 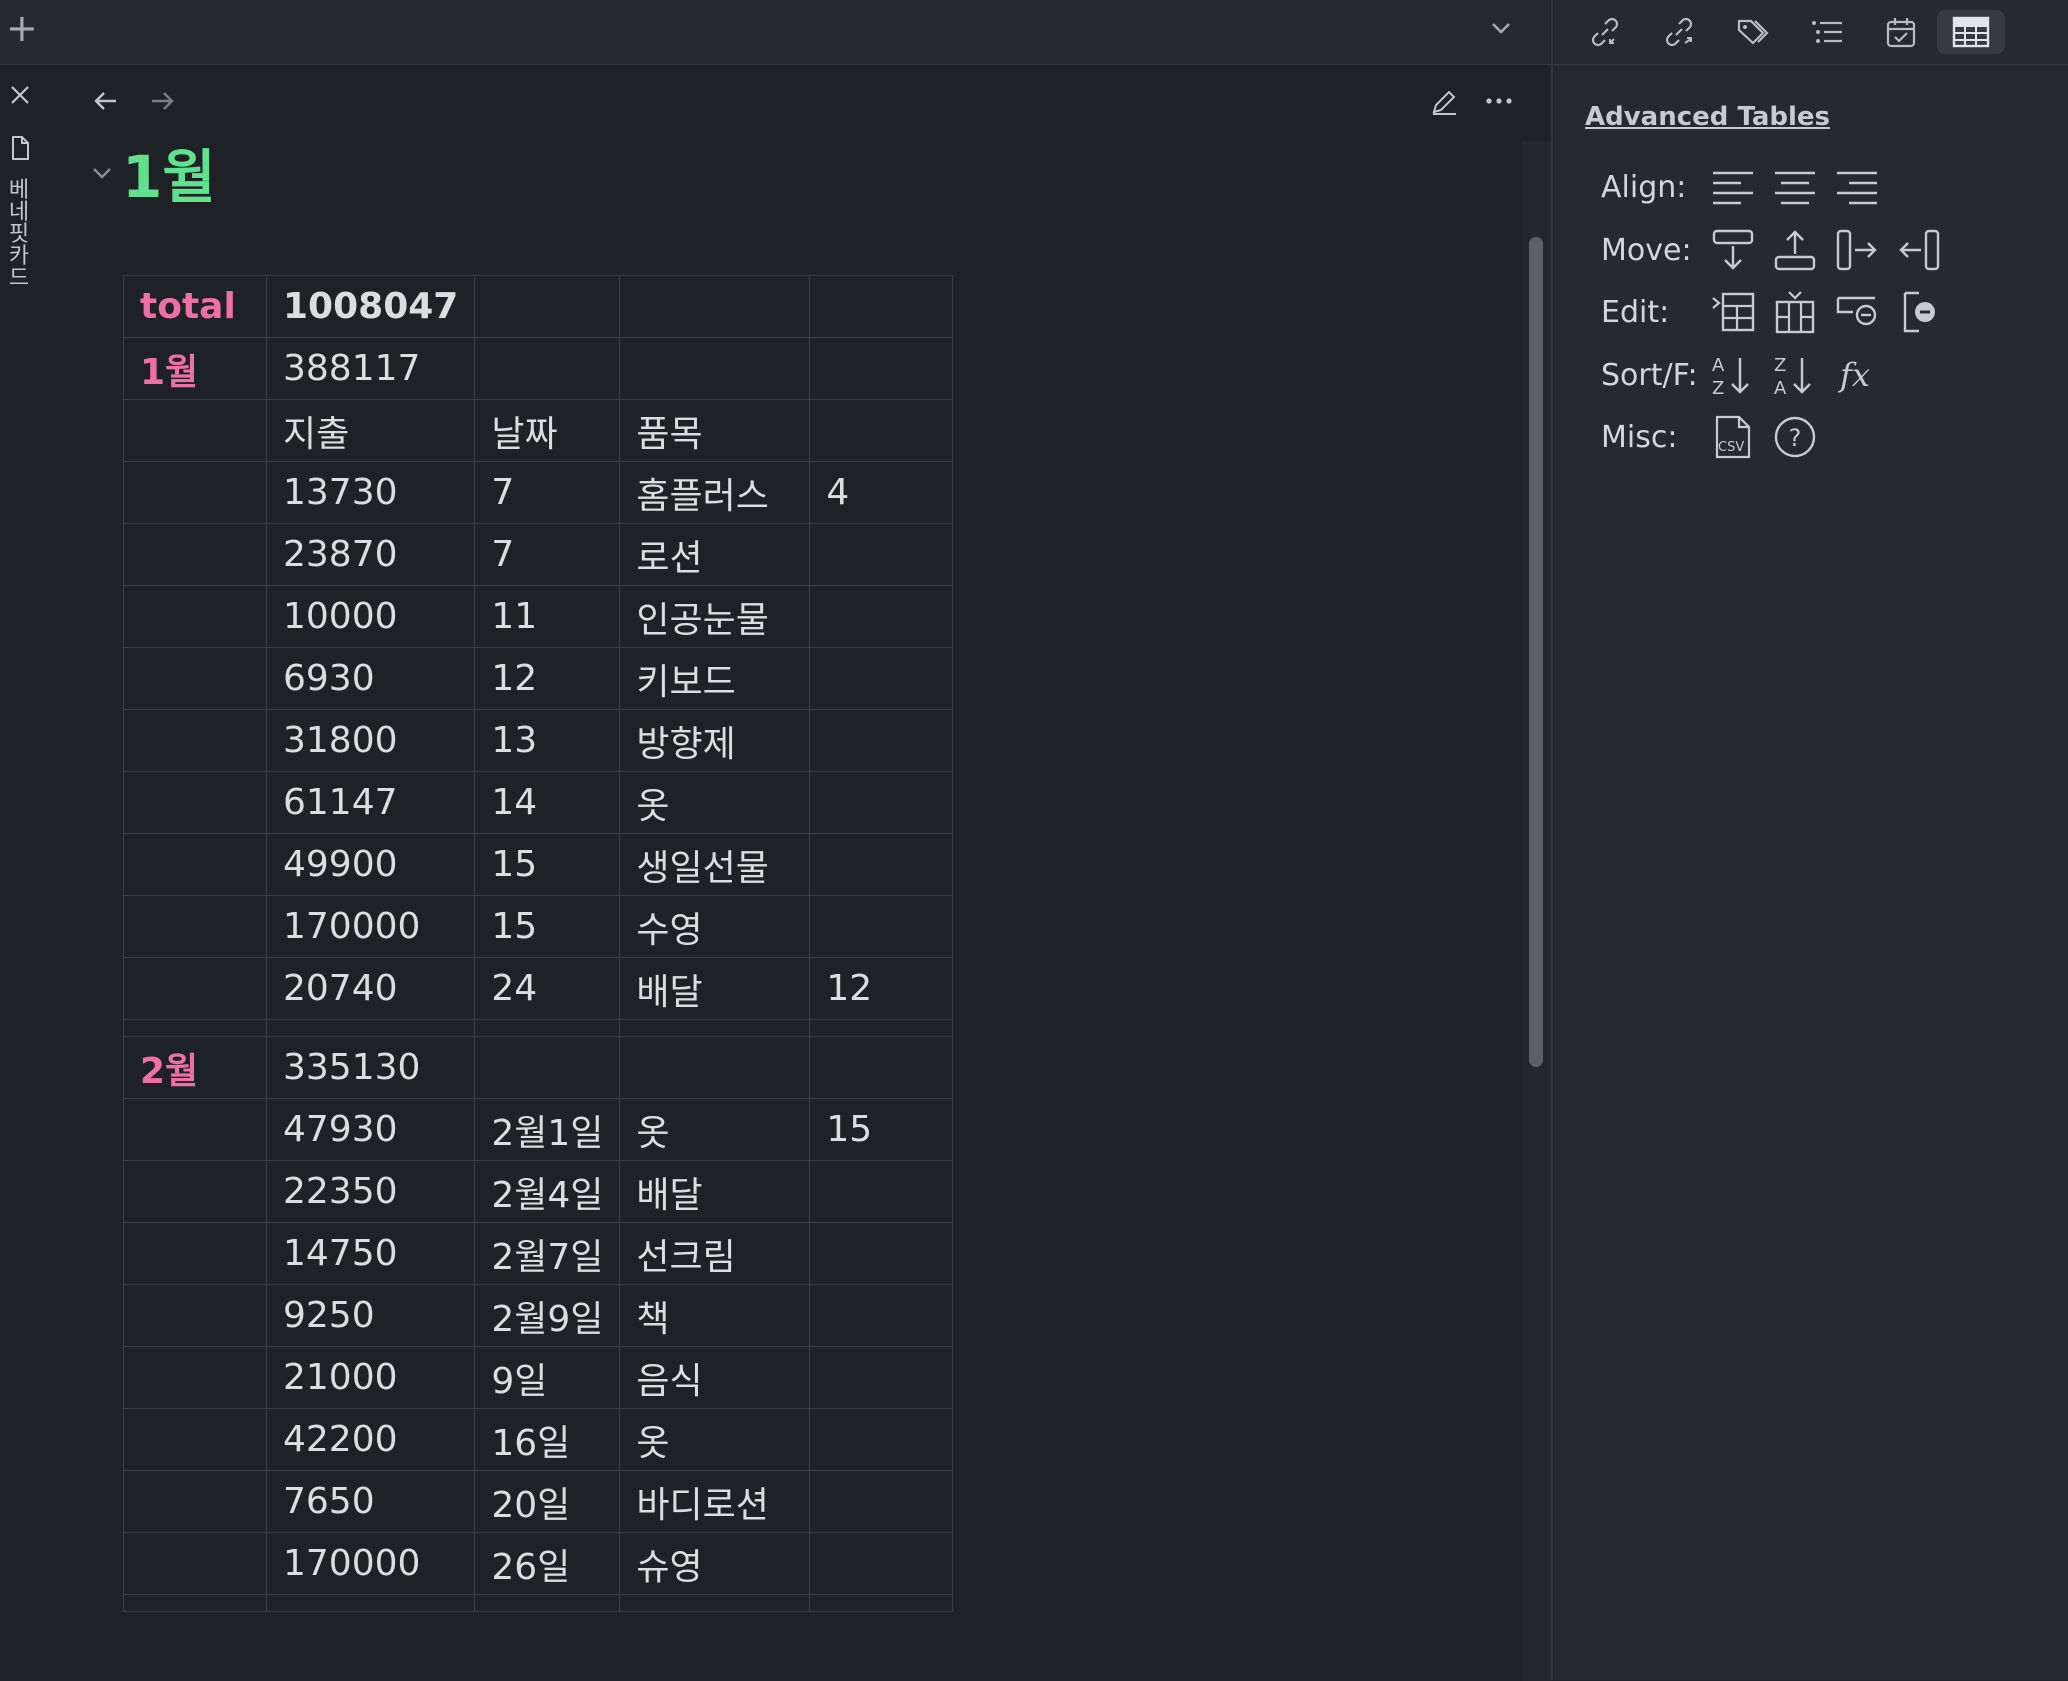 I want to click on backlinks-icon, so click(x=1605, y=32).